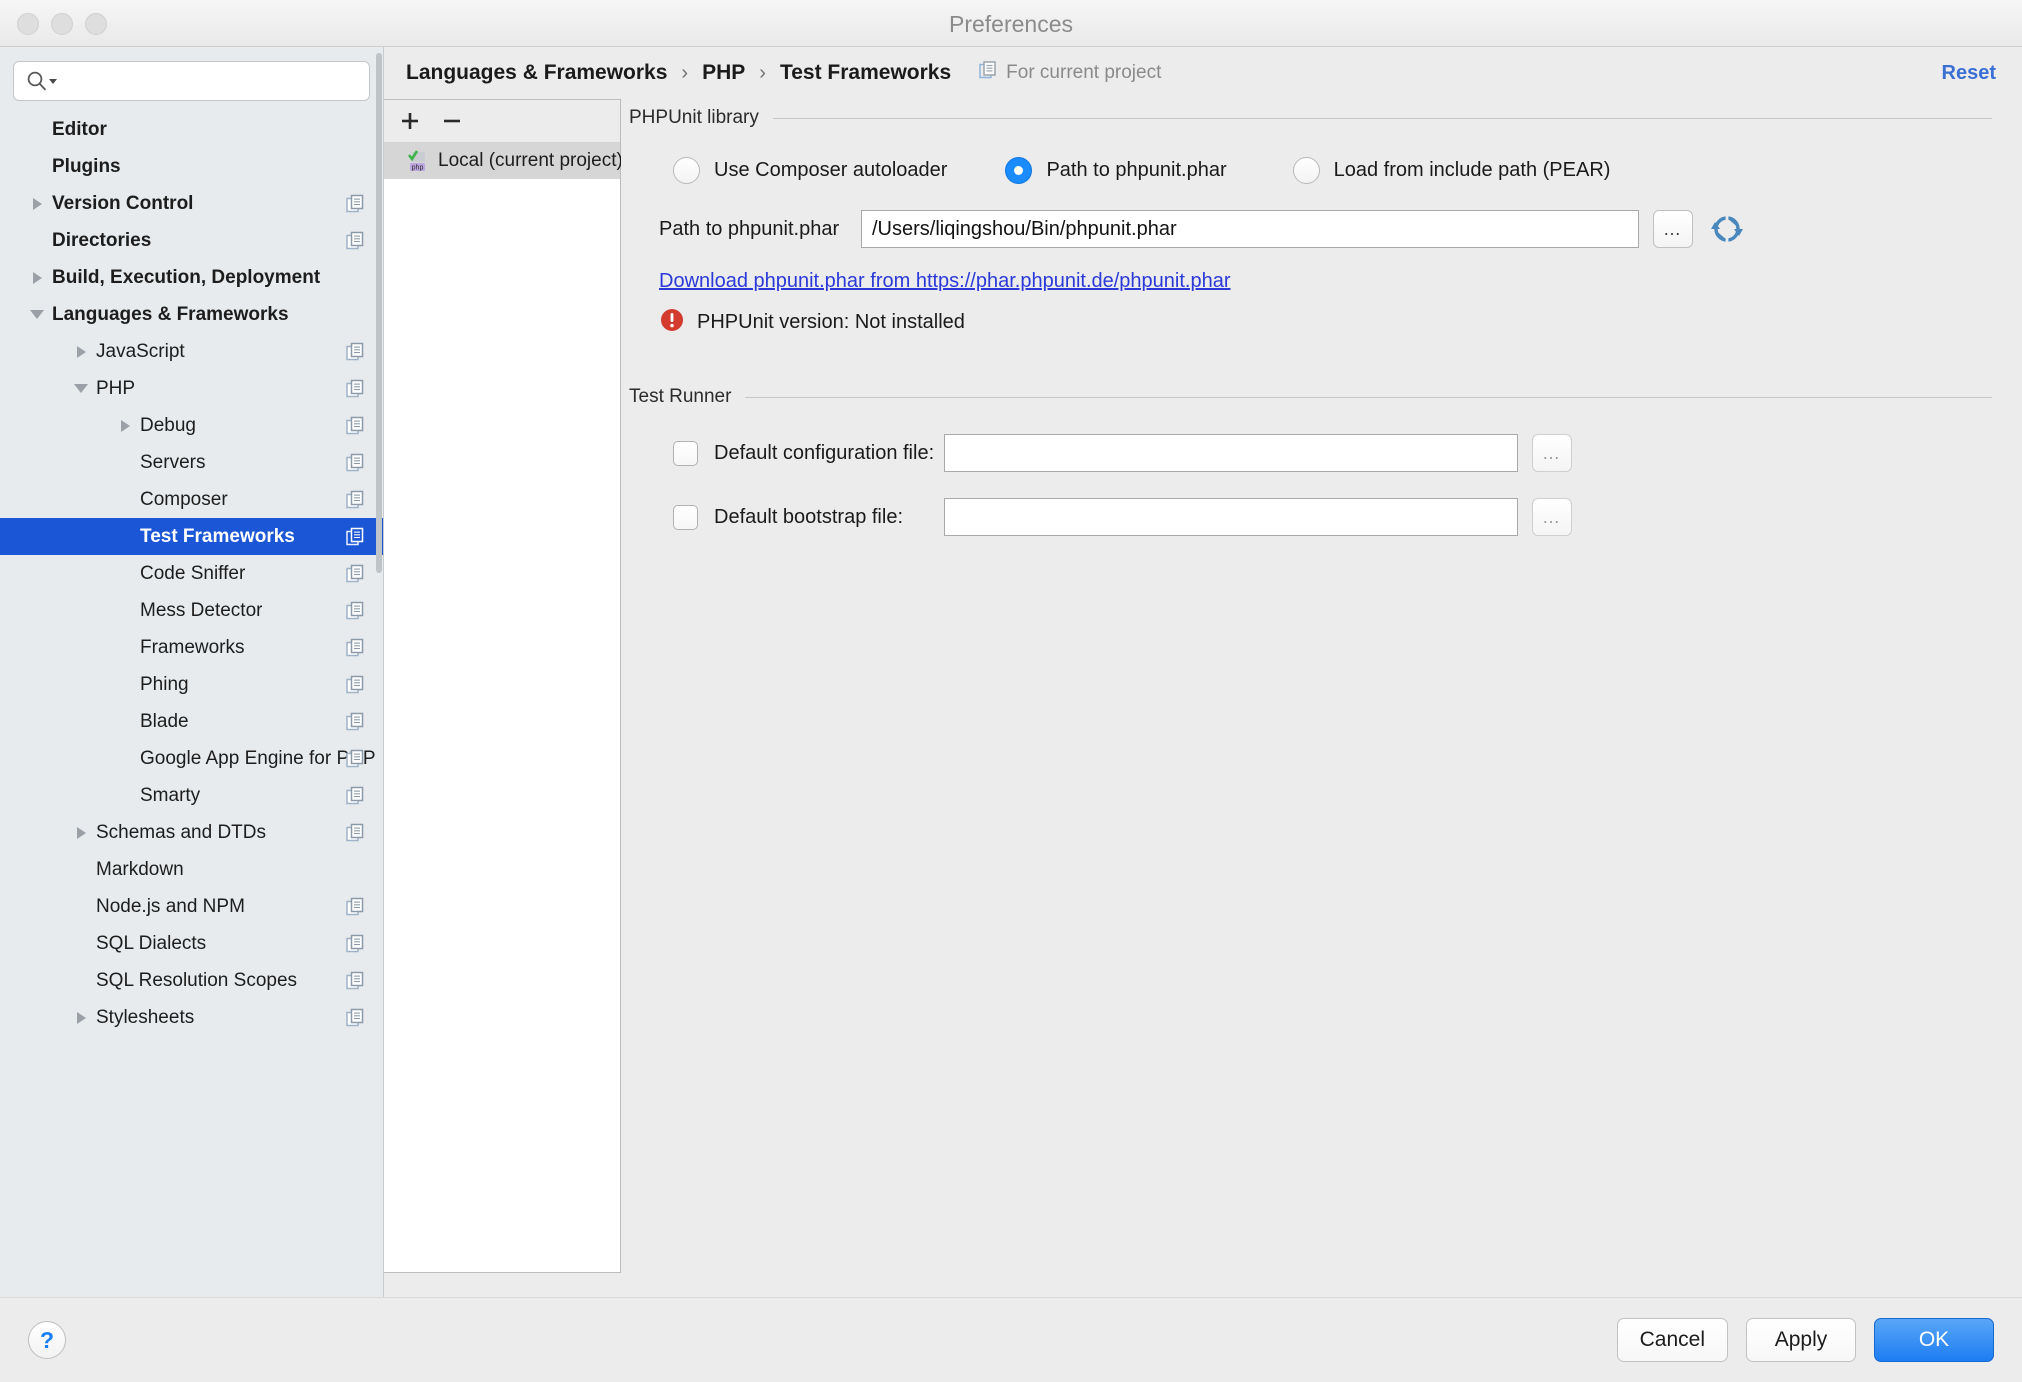  I want to click on search-dropdown-icon, so click(53, 81).